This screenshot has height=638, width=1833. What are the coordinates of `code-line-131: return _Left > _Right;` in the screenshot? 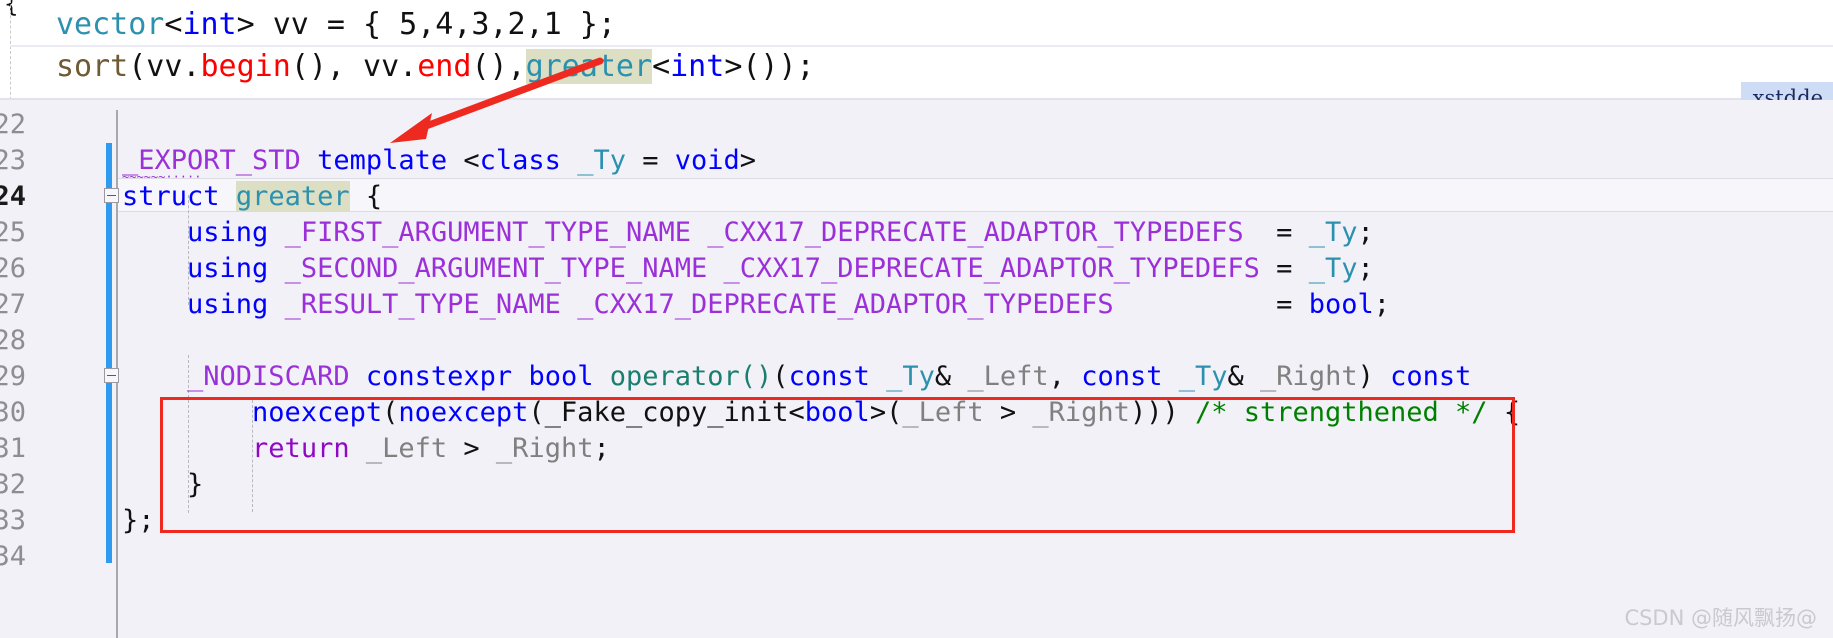 It's located at (366, 449).